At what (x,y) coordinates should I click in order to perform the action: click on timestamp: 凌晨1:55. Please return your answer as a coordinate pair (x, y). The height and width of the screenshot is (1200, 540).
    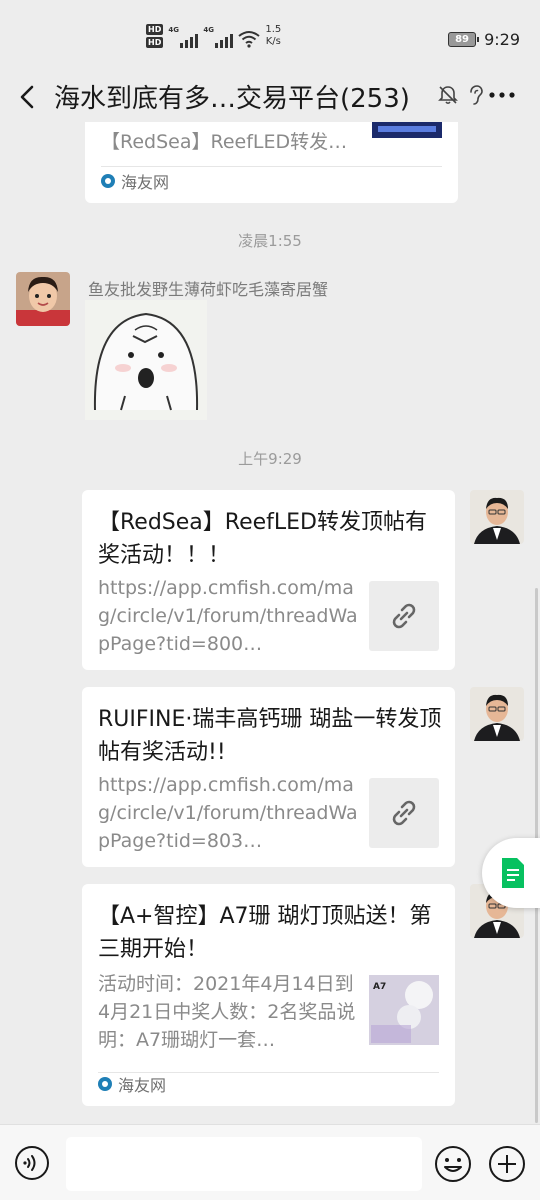
    Looking at the image, I should click on (270, 241).